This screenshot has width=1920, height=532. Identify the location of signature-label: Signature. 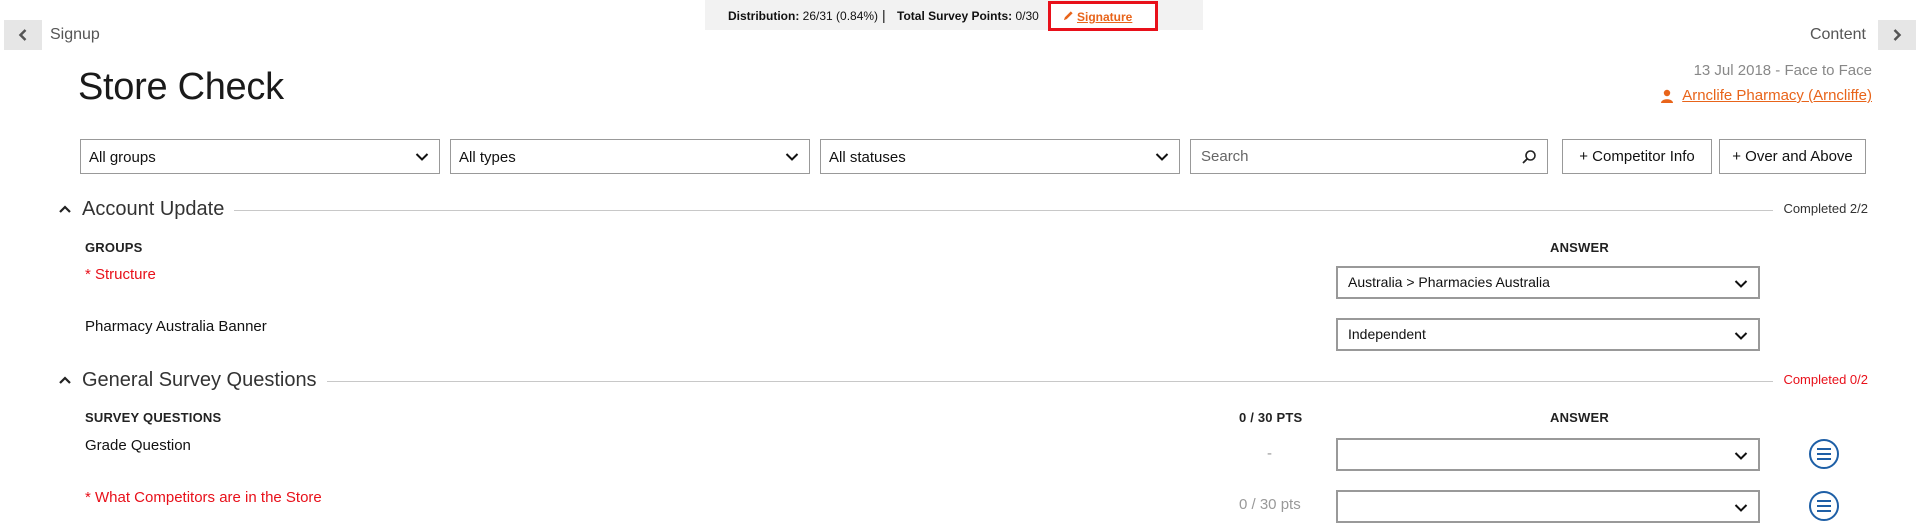
(1105, 17).